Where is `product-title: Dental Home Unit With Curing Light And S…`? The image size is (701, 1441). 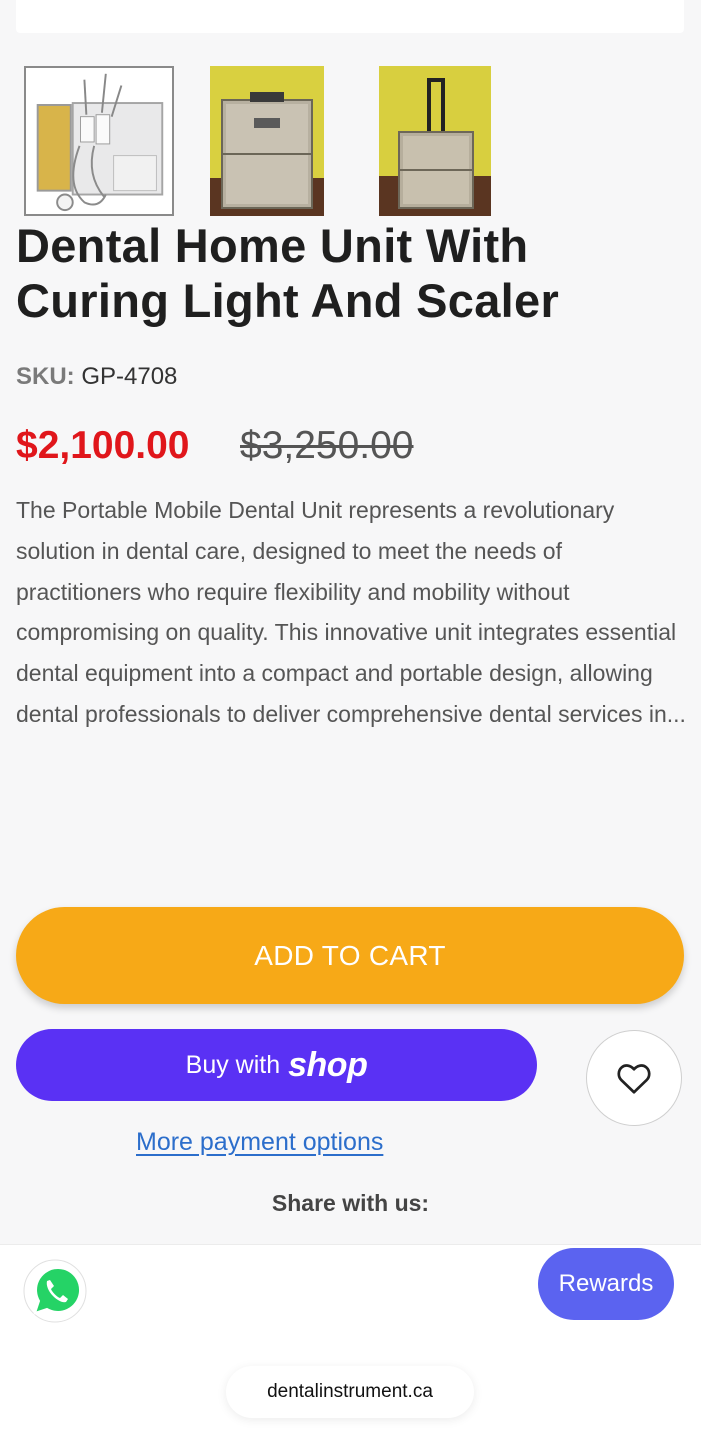 product-title: Dental Home Unit With Curing Light And S… is located at coordinates (288, 273).